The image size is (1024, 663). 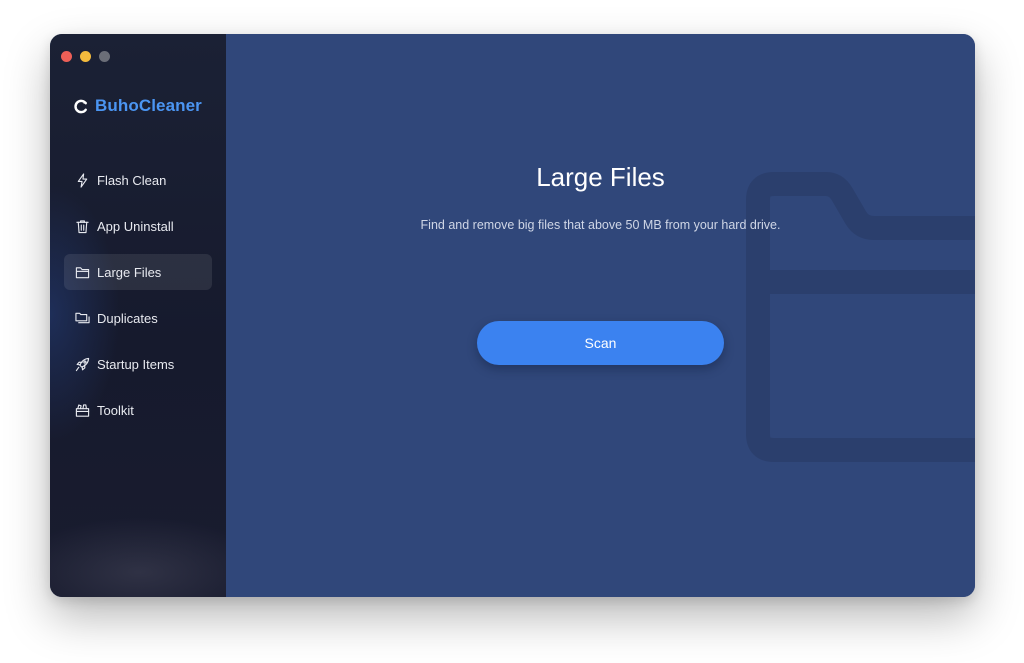 I want to click on window-controls, so click(x=85, y=56).